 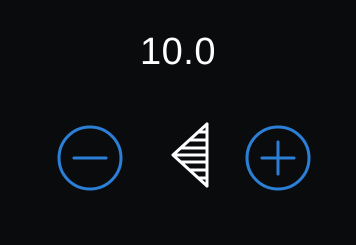 I want to click on plus-circle-icon, so click(x=278, y=158).